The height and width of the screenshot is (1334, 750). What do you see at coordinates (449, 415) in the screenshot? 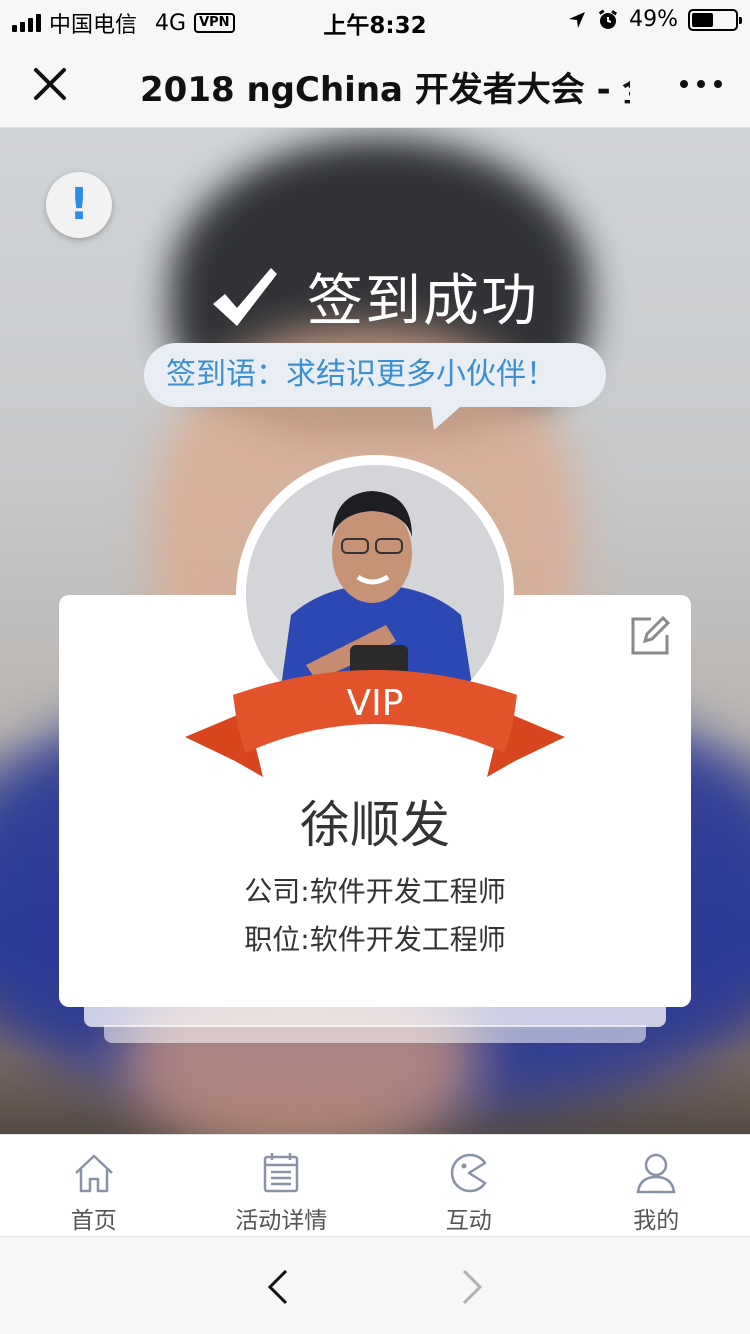
I see `bubble-tail` at bounding box center [449, 415].